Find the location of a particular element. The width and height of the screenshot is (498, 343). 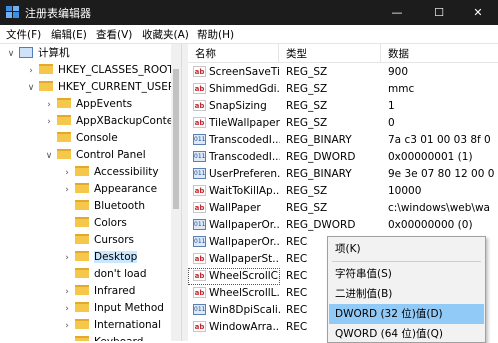

value-name: WallPaper is located at coordinates (235, 208).